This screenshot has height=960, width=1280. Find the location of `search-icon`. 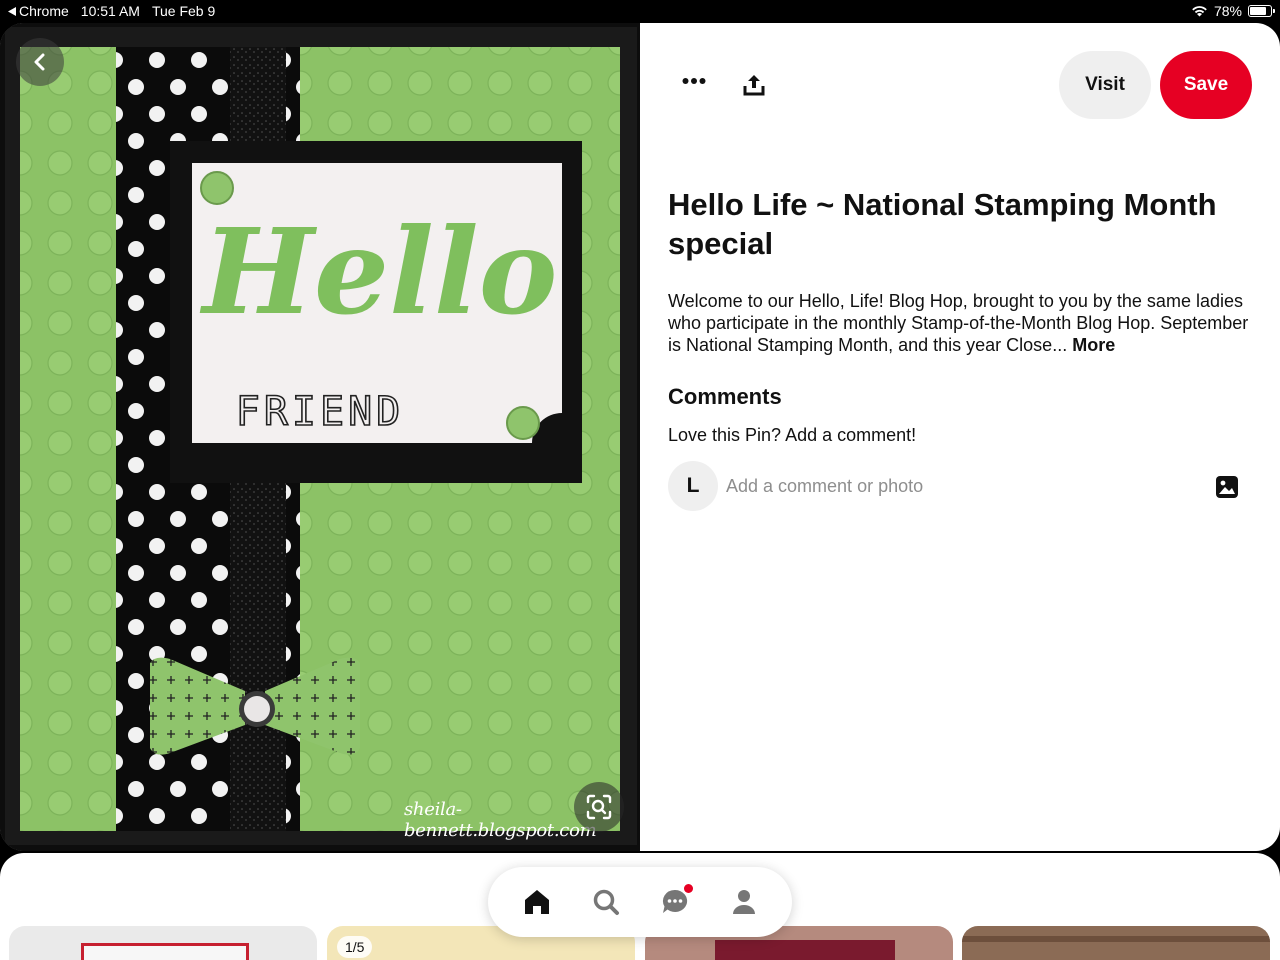

search-icon is located at coordinates (606, 902).